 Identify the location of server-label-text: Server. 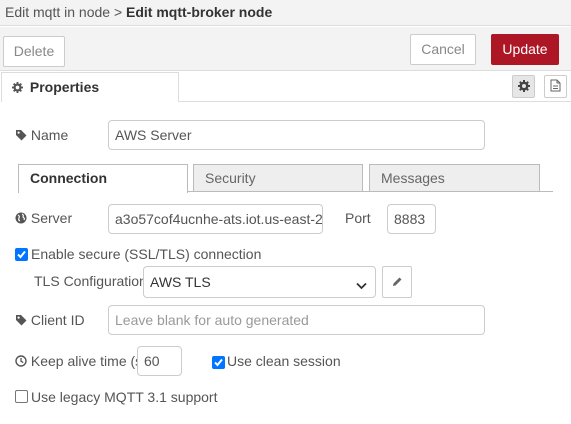
(51, 218).